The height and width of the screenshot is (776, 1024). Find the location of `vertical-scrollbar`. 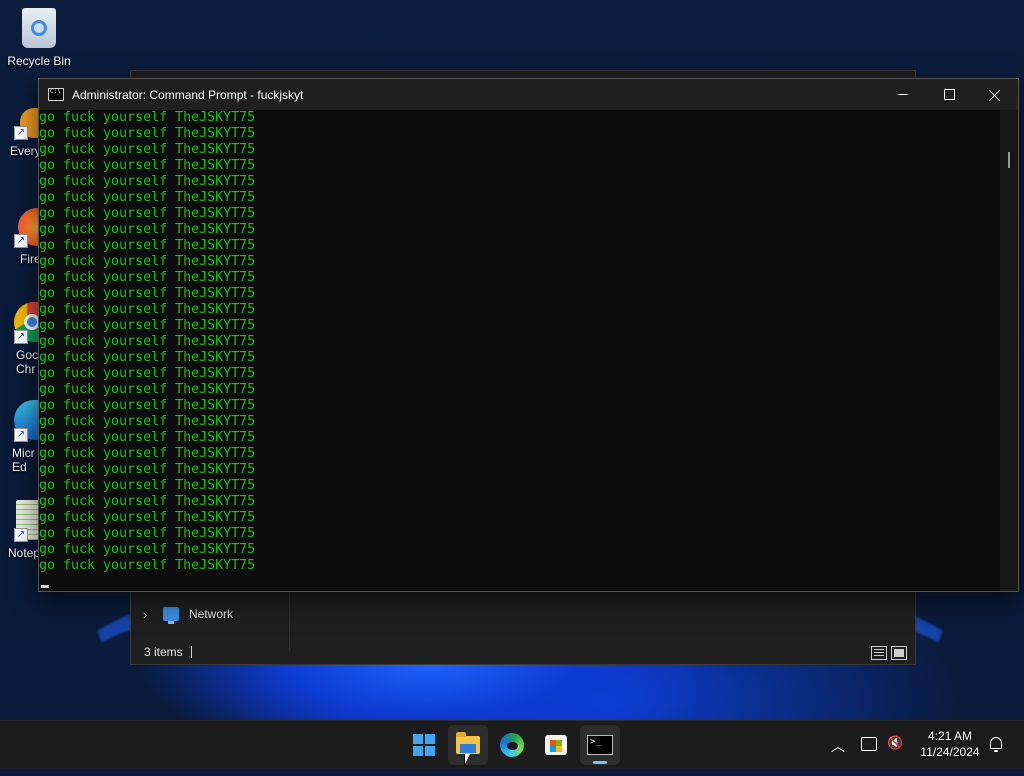

vertical-scrollbar is located at coordinates (1009, 350).